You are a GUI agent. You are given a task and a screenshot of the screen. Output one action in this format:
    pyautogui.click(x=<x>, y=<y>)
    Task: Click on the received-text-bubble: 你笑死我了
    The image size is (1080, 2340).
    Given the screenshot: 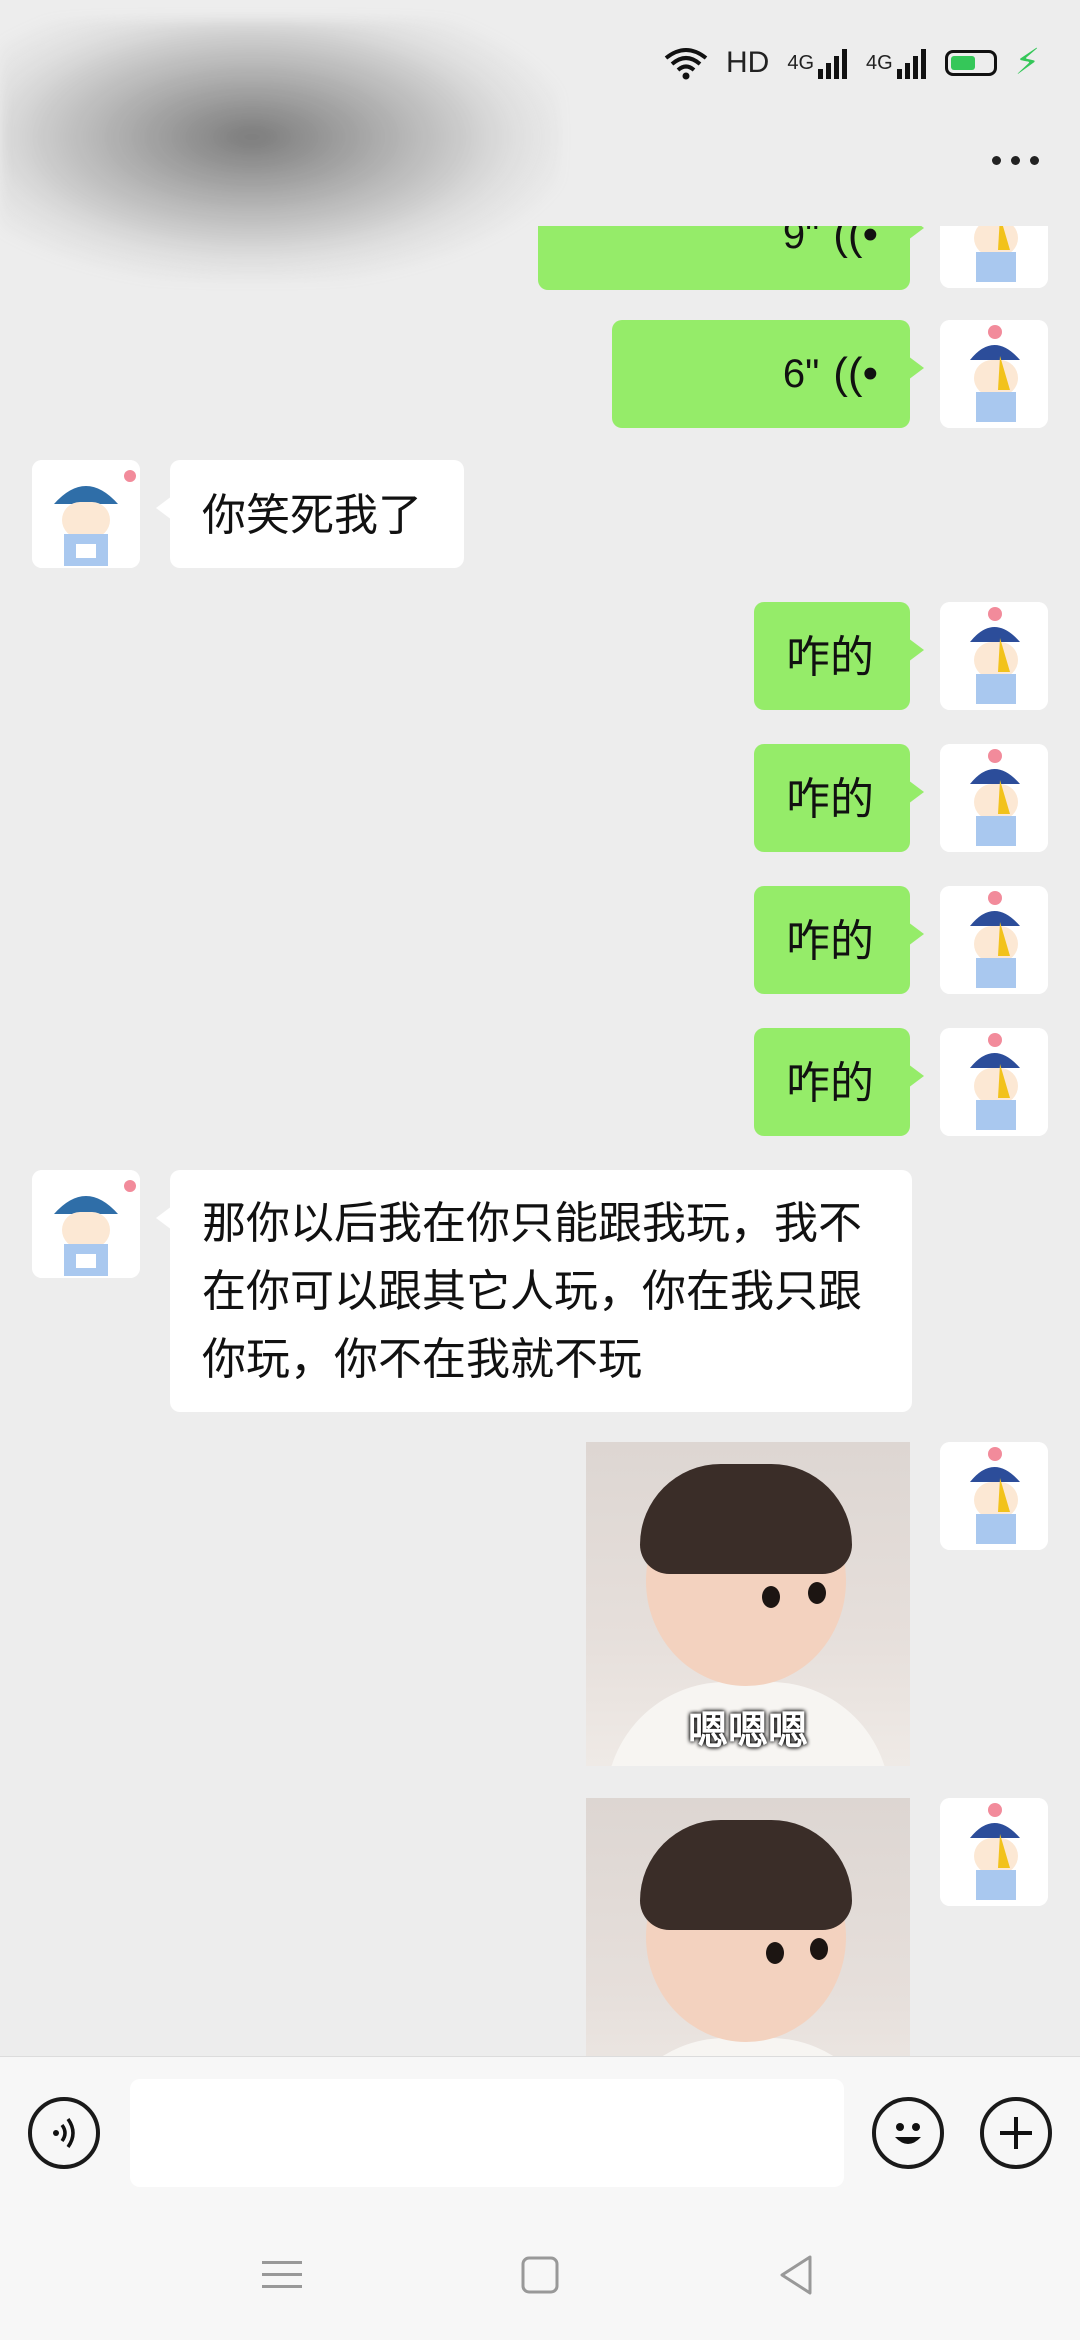 What is the action you would take?
    pyautogui.click(x=310, y=514)
    